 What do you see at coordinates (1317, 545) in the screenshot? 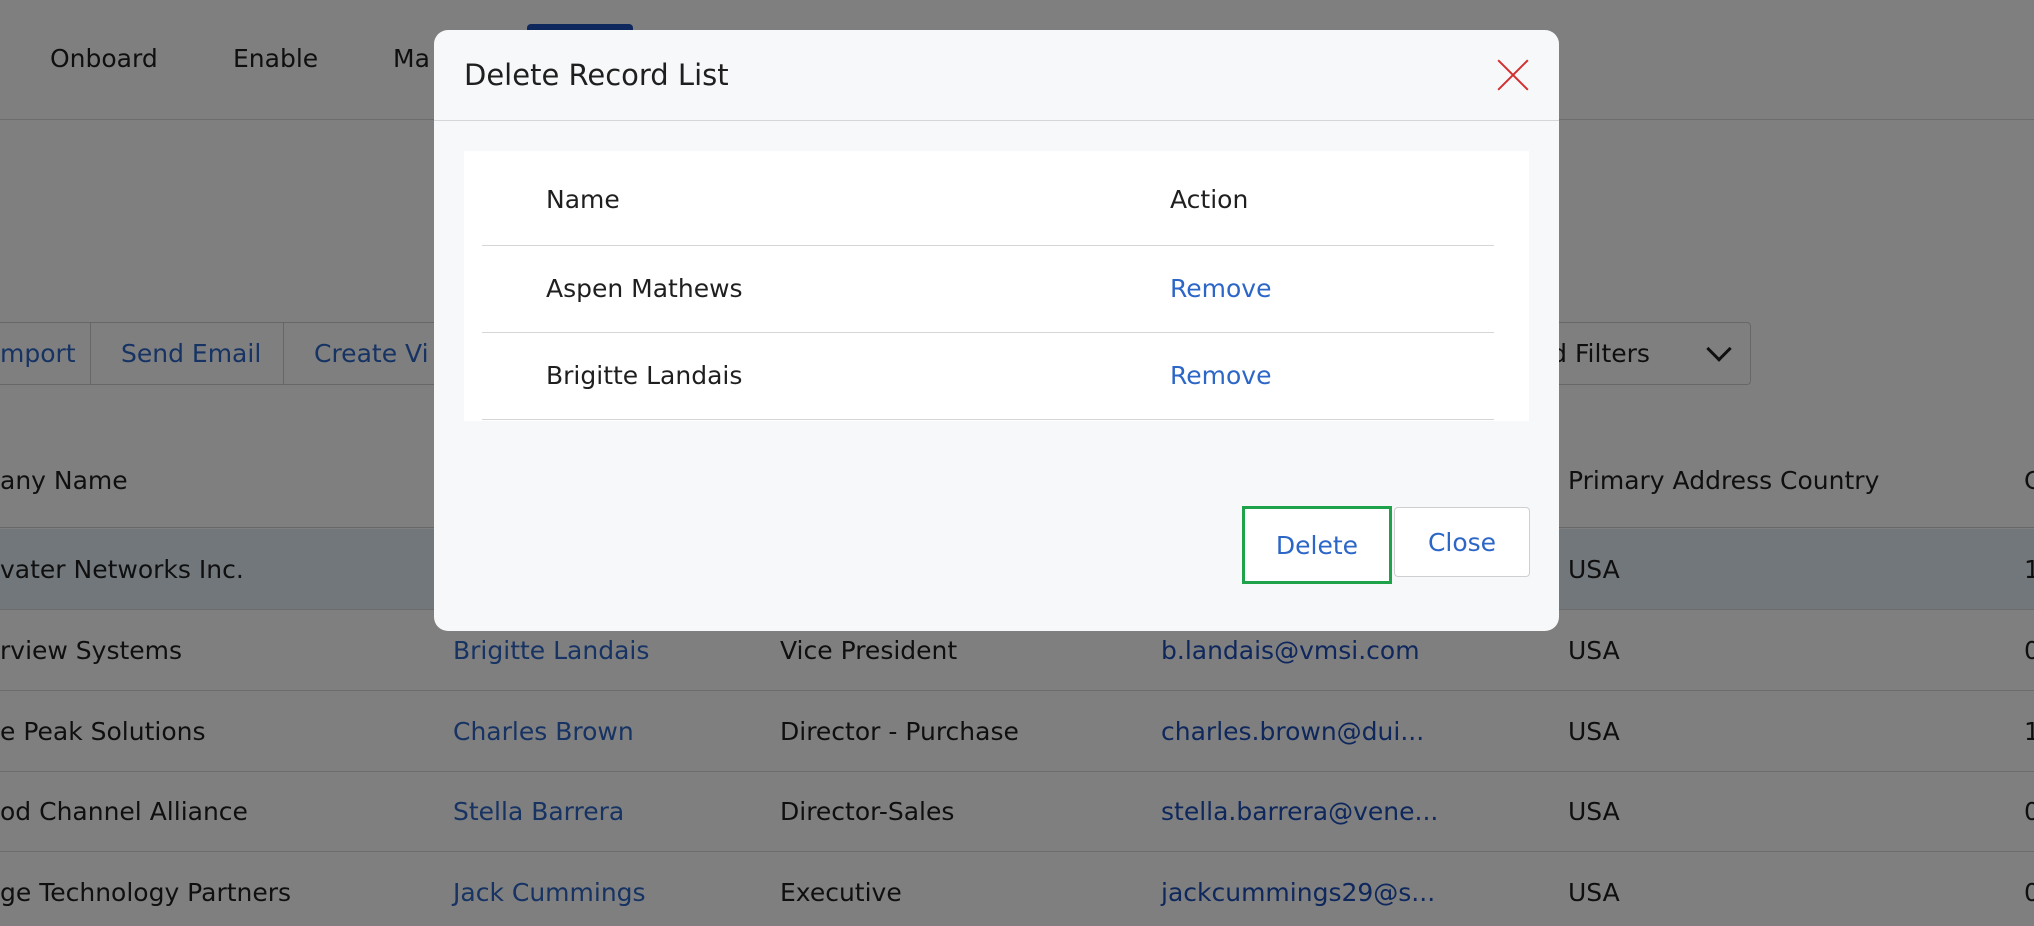
I see `delete-button: Delete` at bounding box center [1317, 545].